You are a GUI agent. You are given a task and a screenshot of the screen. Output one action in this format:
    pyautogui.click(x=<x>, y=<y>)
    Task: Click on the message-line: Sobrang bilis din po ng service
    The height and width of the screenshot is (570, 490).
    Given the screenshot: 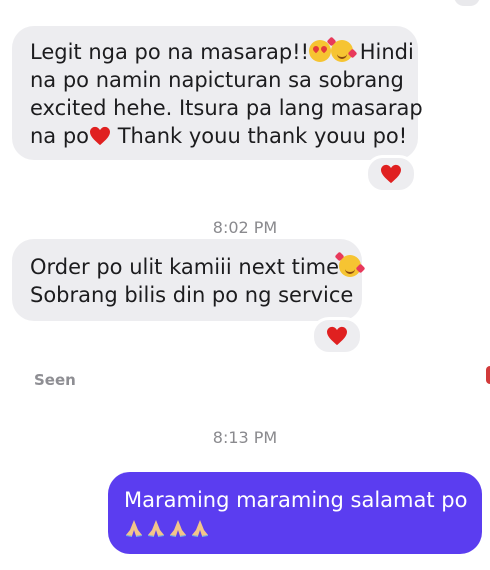 What is the action you would take?
    pyautogui.click(x=192, y=295)
    